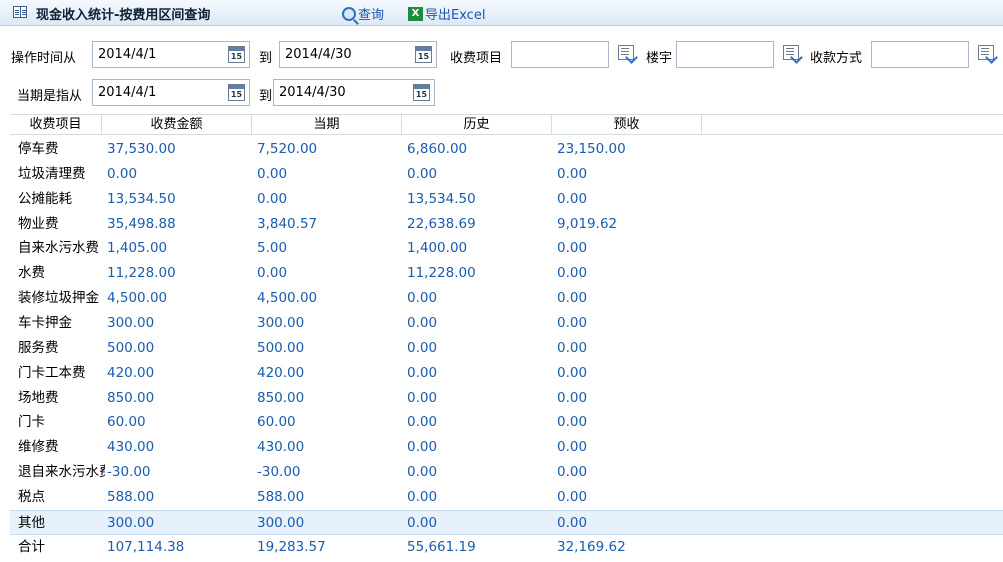  Describe the element at coordinates (441, 198) in the screenshot. I see `history-cell: 13,534.50` at that location.